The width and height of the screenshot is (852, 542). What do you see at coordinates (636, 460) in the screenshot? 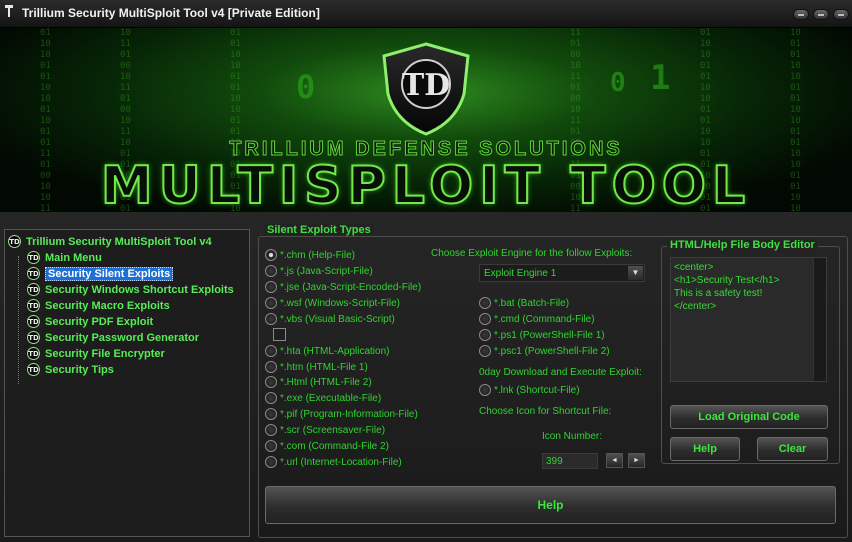
I see `spin-up-button: ►` at bounding box center [636, 460].